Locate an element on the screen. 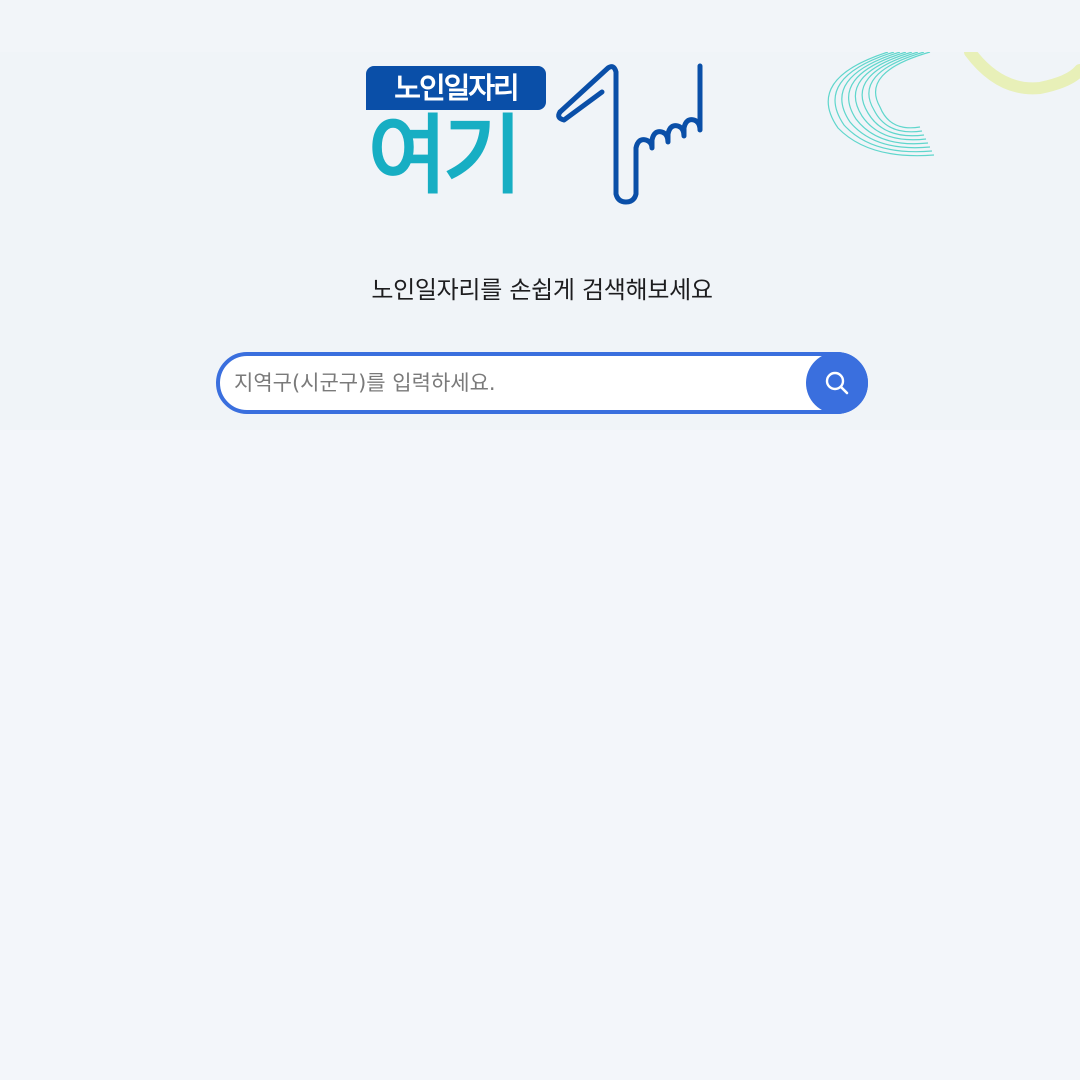  logo: 노인일자리 여기 is located at coordinates (542, 135).